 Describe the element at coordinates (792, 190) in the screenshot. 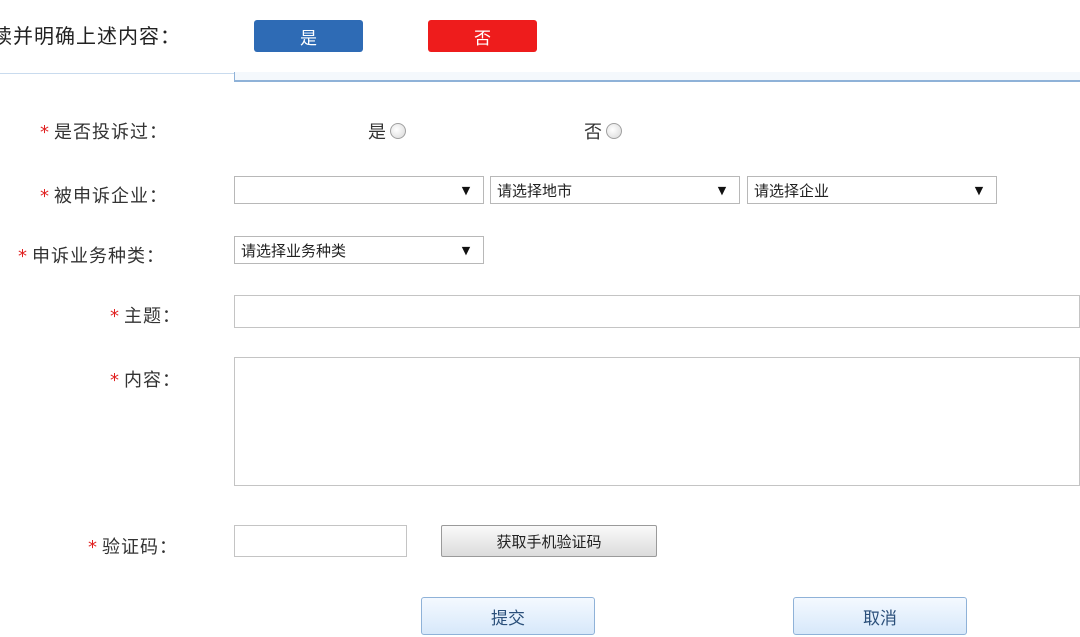

I see `enterprise-select-value: 请选择企业` at that location.